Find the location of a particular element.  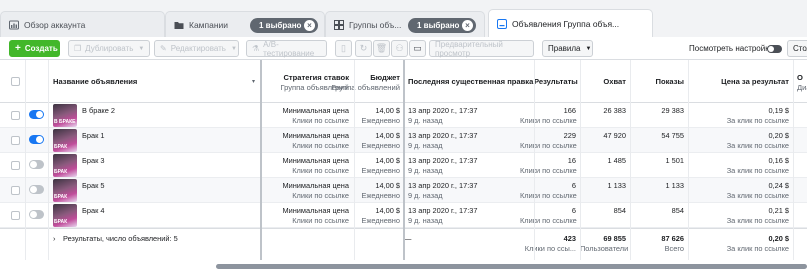

reach-cell: 26 383 is located at coordinates (614, 110).